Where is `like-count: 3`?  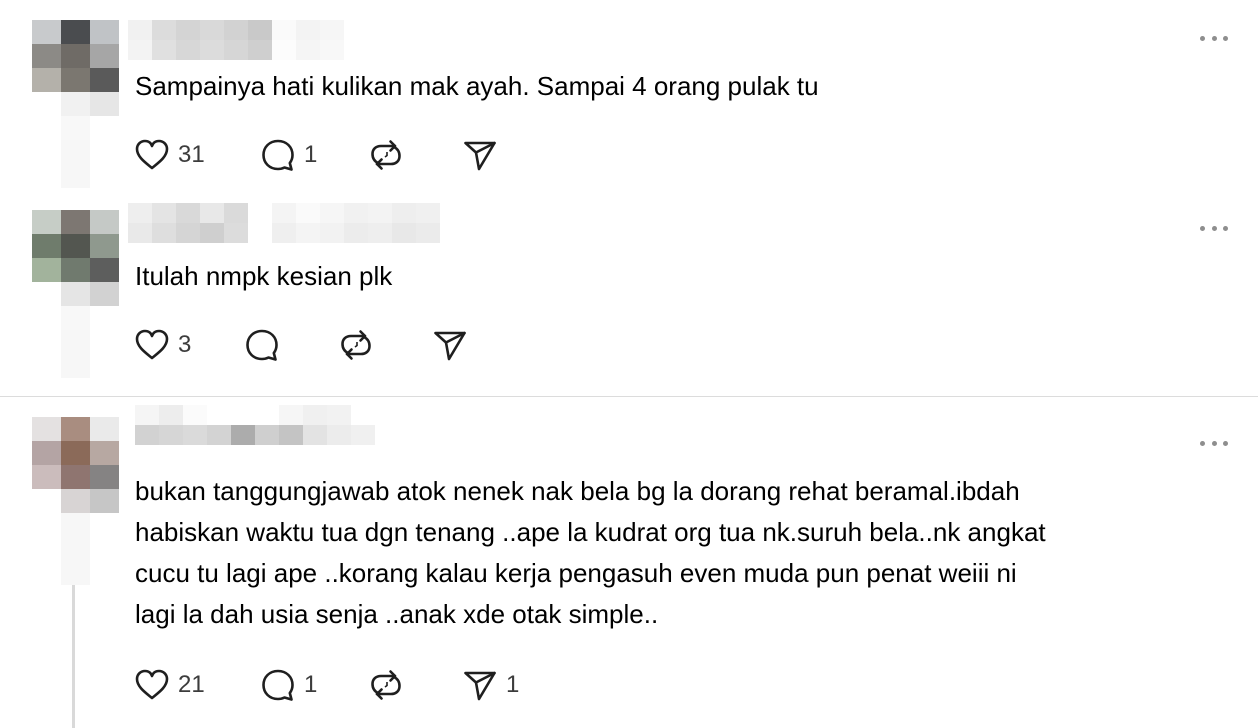
like-count: 3 is located at coordinates (185, 344).